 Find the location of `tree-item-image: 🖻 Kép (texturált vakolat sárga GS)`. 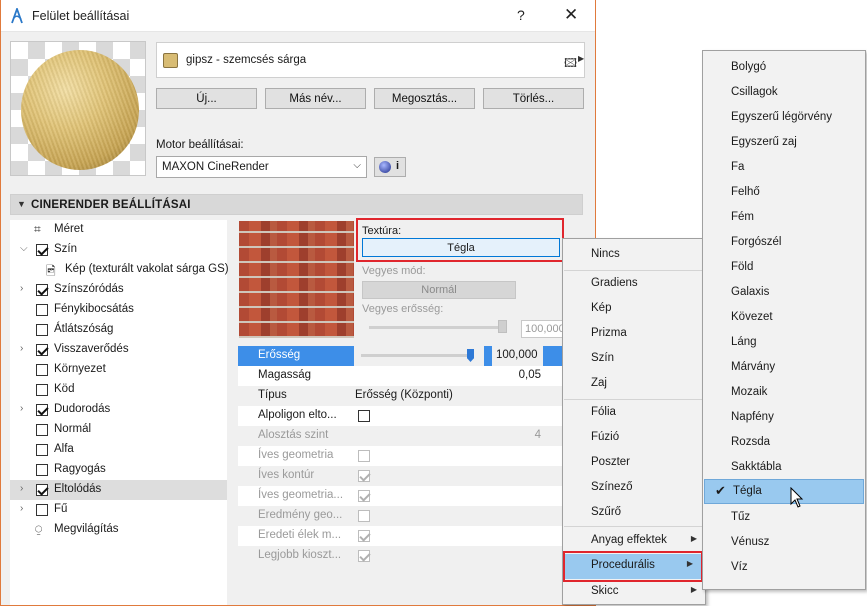

tree-item-image: 🖻 Kép (texturált vakolat sárga GS) is located at coordinates (119, 270).